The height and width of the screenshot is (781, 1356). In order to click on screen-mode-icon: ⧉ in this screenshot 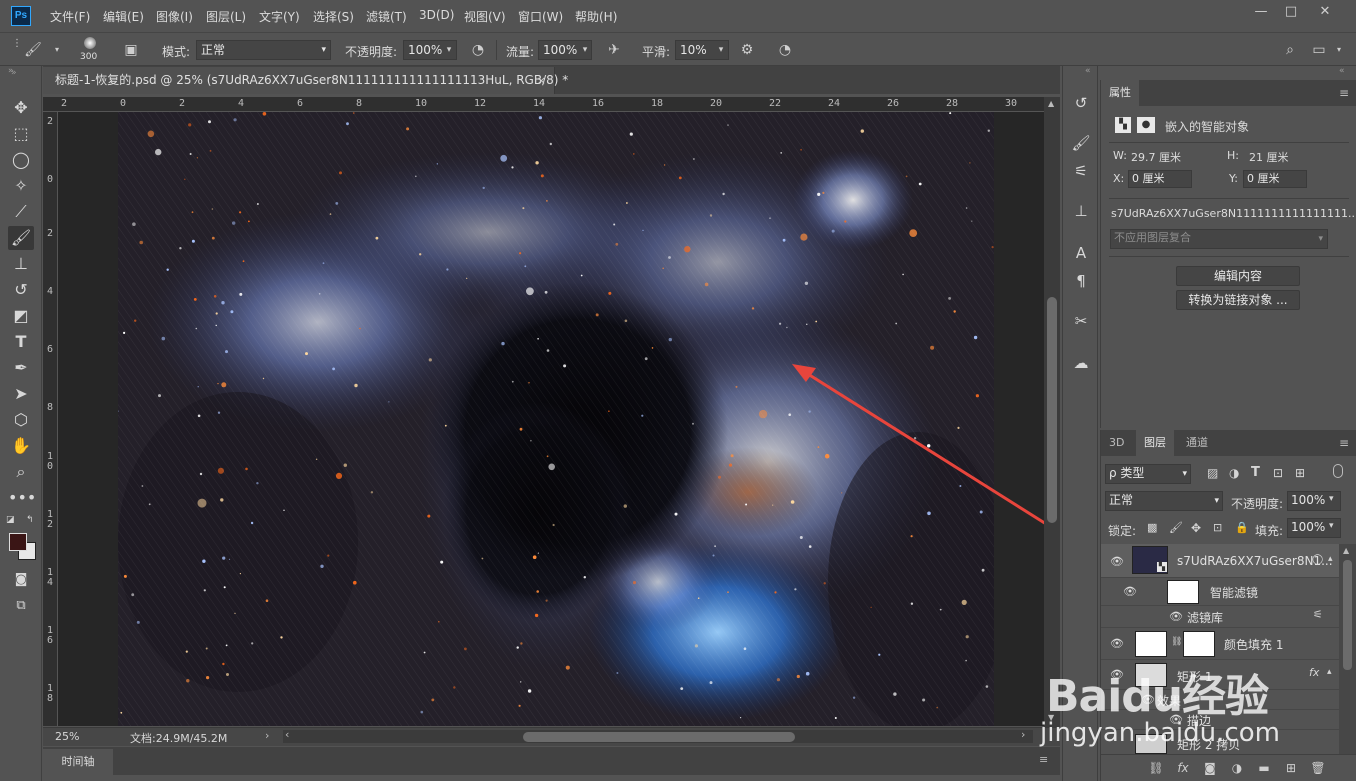, I will do `click(21, 606)`.